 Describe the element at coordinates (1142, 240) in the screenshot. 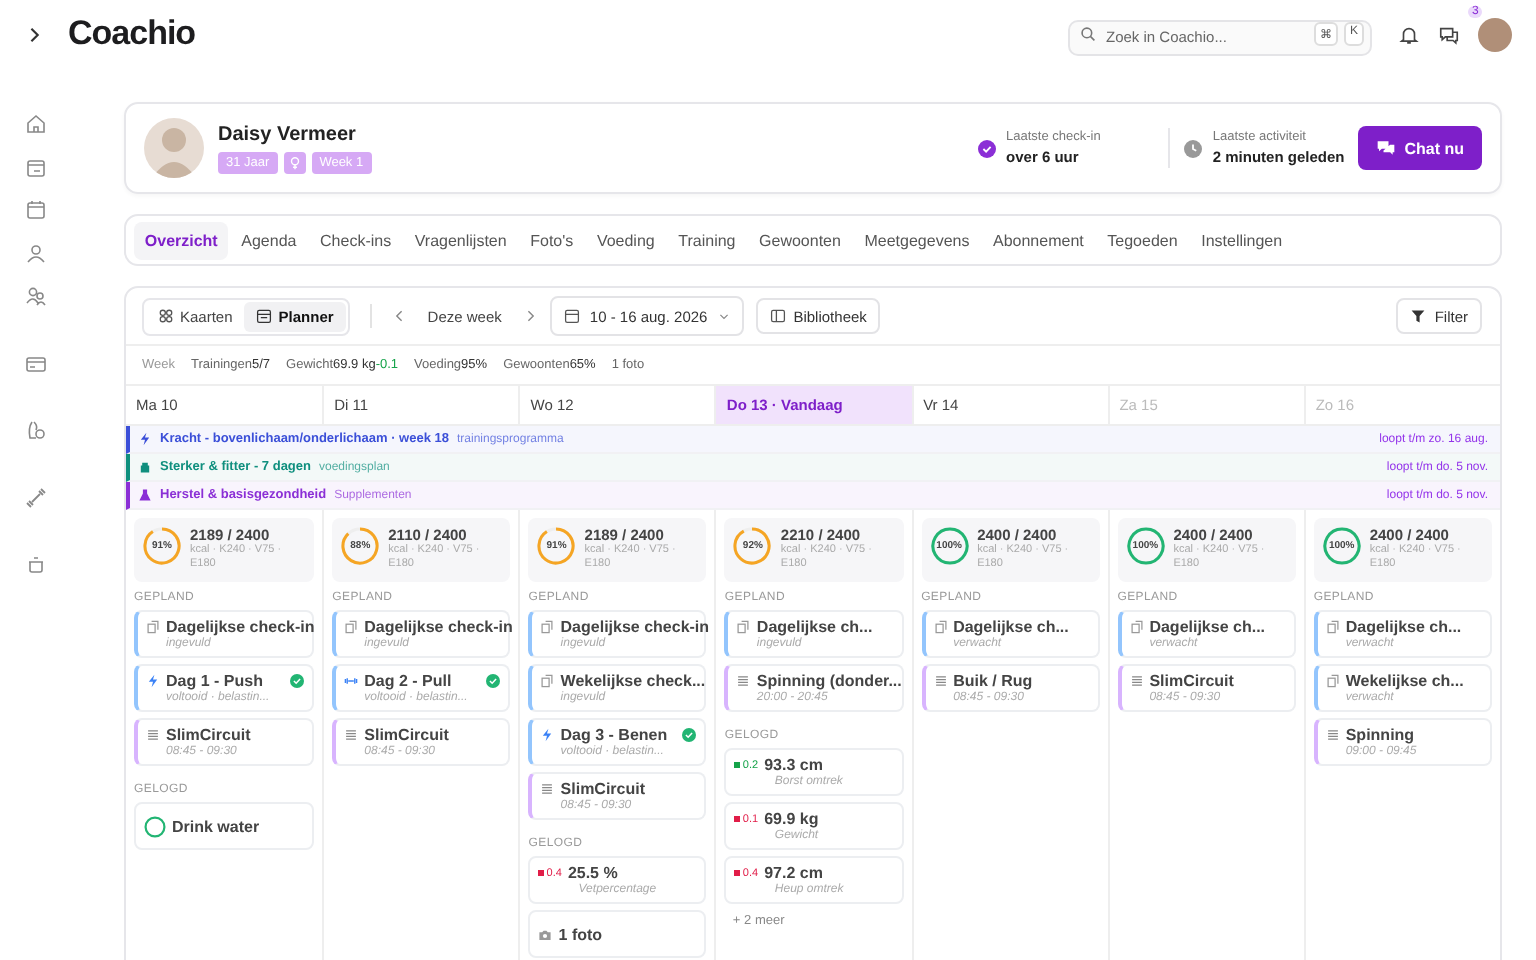

I see `tab: Tegoeden` at that location.